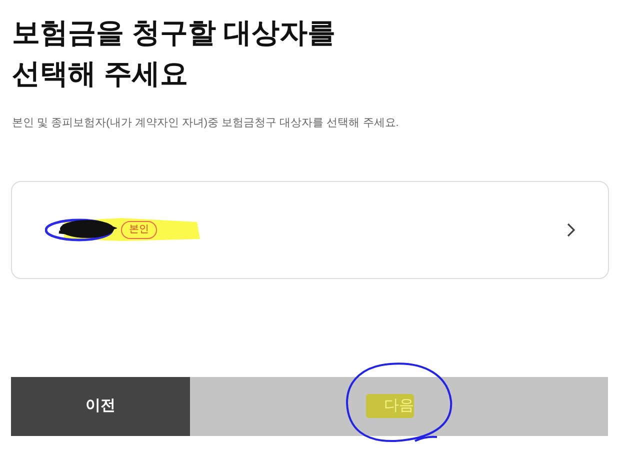  What do you see at coordinates (174, 53) in the screenshot?
I see `page-title: 보험금을 청구할 대상자를 선택해 주세요` at bounding box center [174, 53].